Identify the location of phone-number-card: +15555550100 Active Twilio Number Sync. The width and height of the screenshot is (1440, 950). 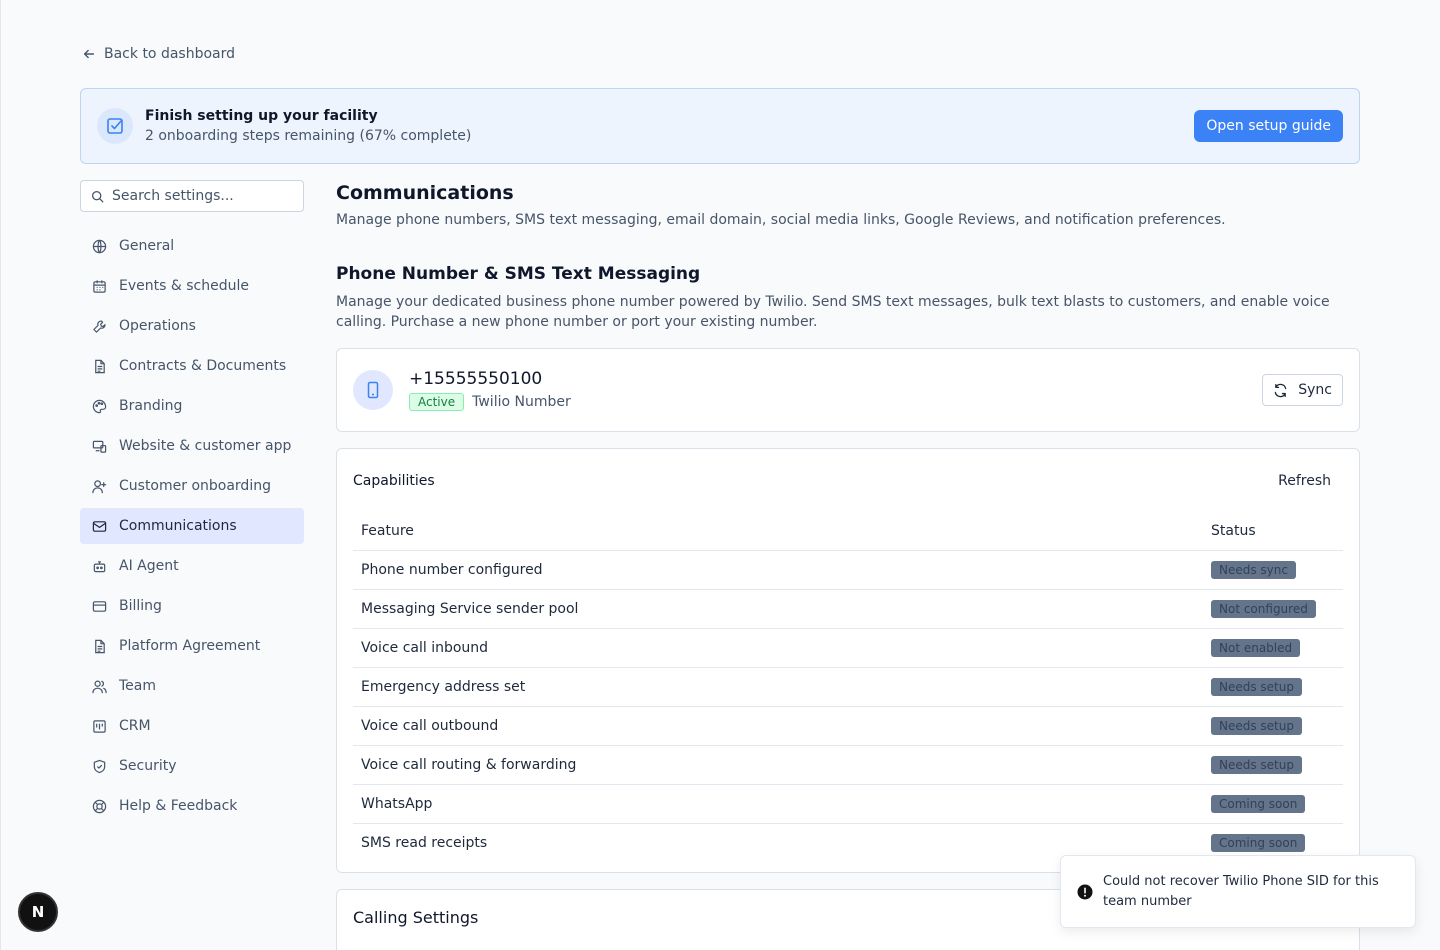
(848, 390).